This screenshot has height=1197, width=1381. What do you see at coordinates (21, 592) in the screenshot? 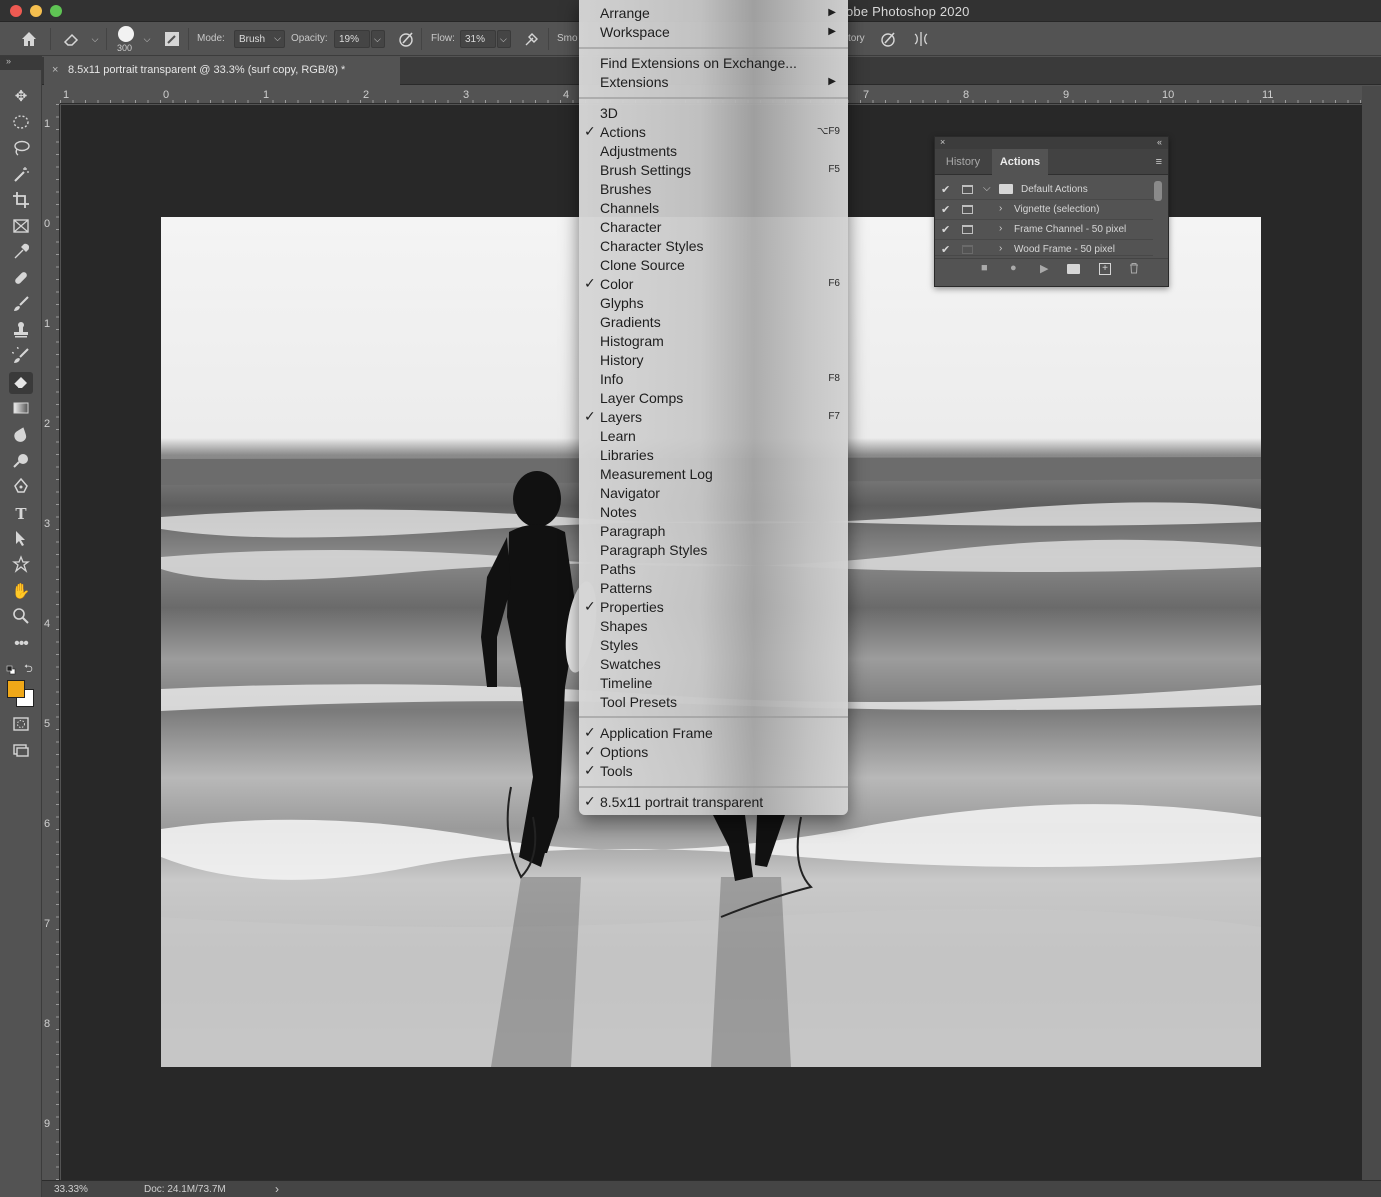
I see `hand-tool-icon: ✋` at bounding box center [21, 592].